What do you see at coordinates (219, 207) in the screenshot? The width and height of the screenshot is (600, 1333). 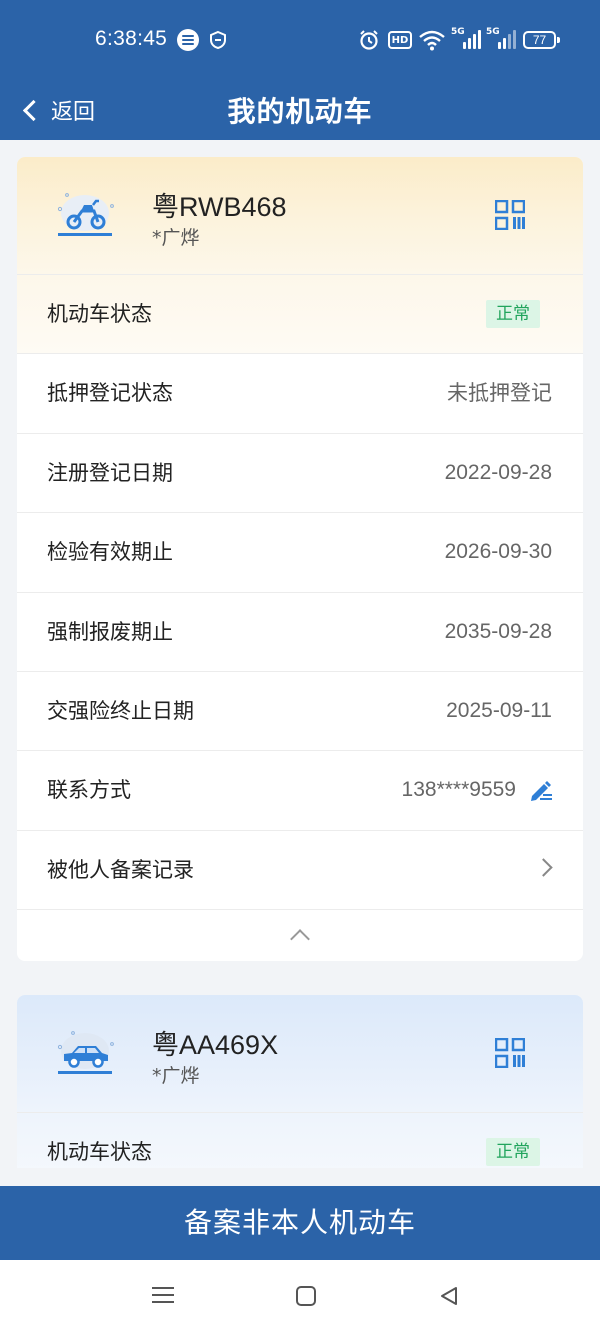 I see `license-plate: 粤RWB468` at bounding box center [219, 207].